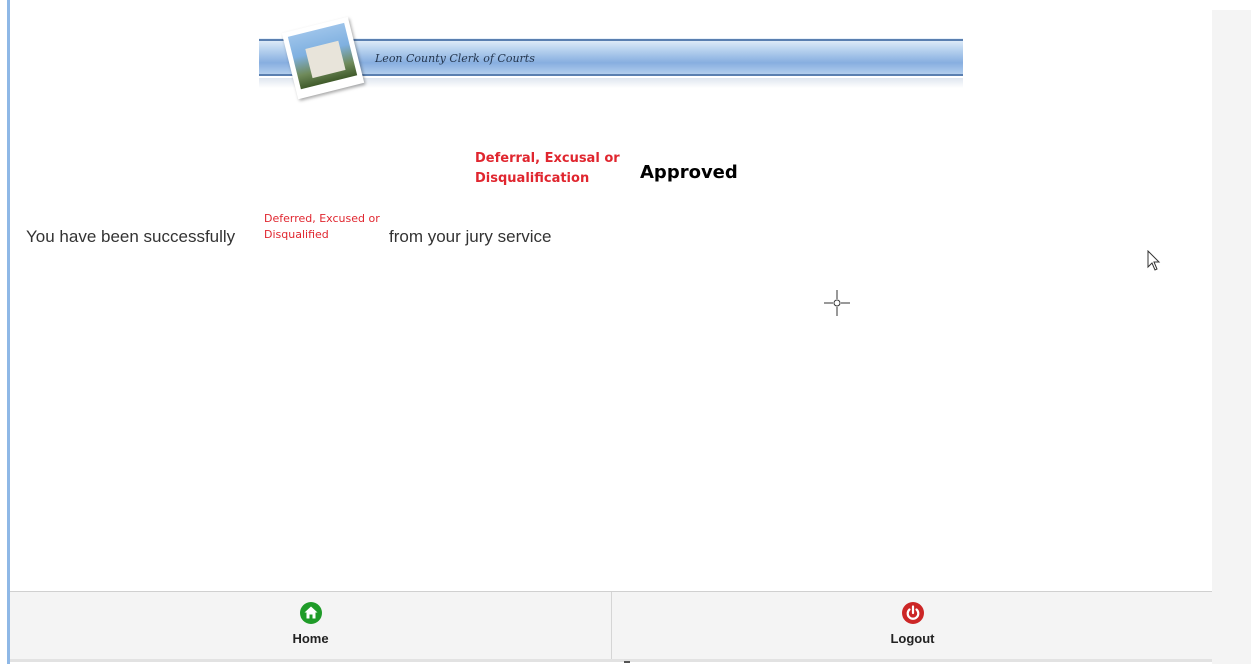 Image resolution: width=1251 pixels, height=664 pixels. Describe the element at coordinates (470, 236) in the screenshot. I see `message-suffix: from your jury service` at that location.